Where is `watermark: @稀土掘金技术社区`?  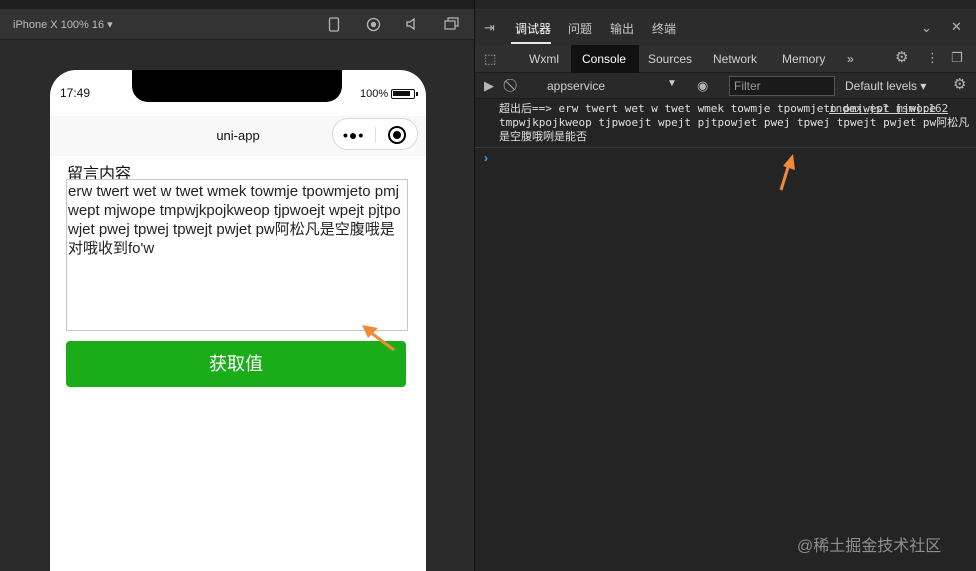 watermark: @稀土掘金技术社区 is located at coordinates (869, 546).